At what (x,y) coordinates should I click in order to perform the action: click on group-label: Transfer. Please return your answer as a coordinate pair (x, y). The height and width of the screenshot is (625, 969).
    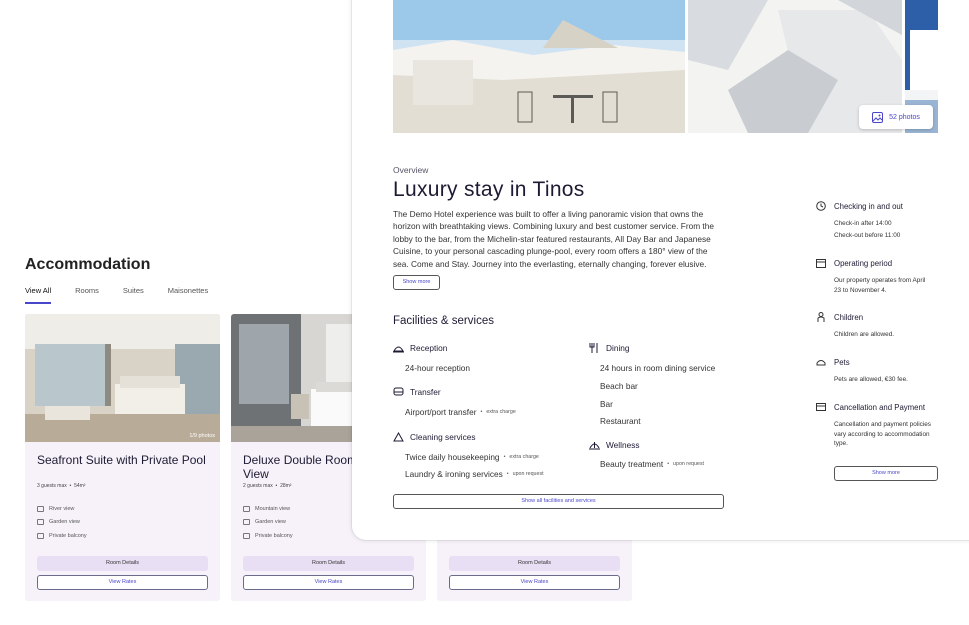
    Looking at the image, I should click on (425, 392).